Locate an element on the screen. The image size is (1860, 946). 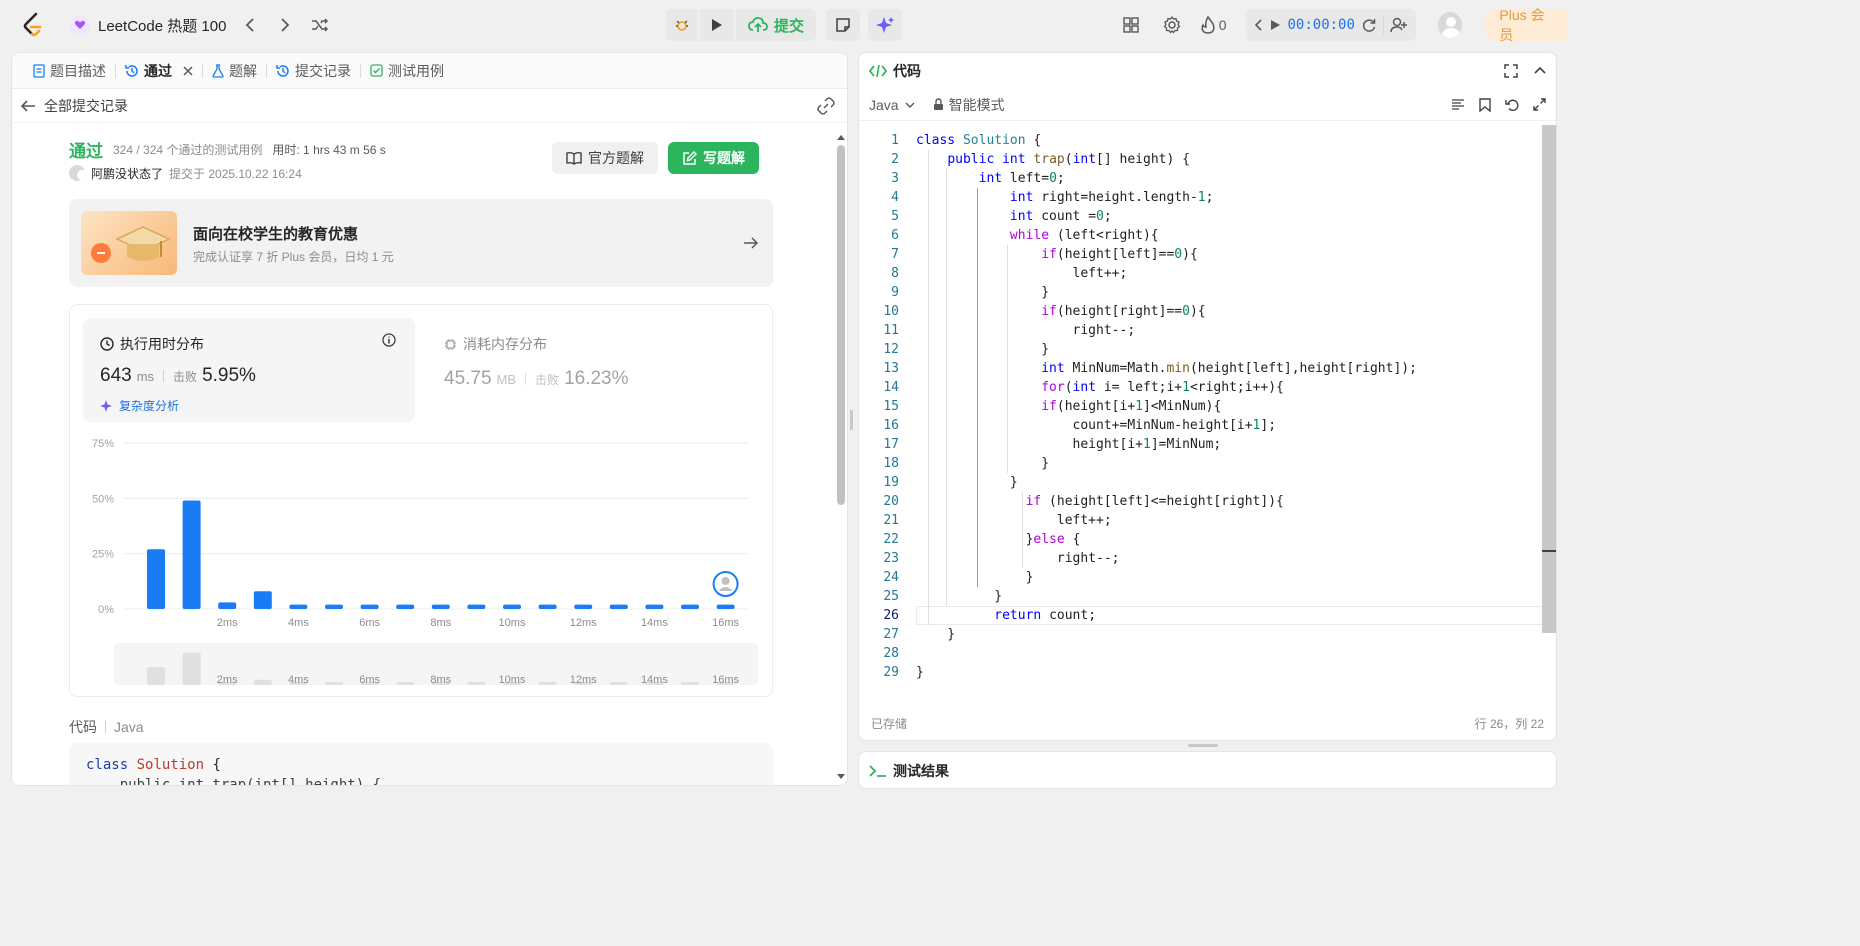
timer-play-icon is located at coordinates (1275, 25).